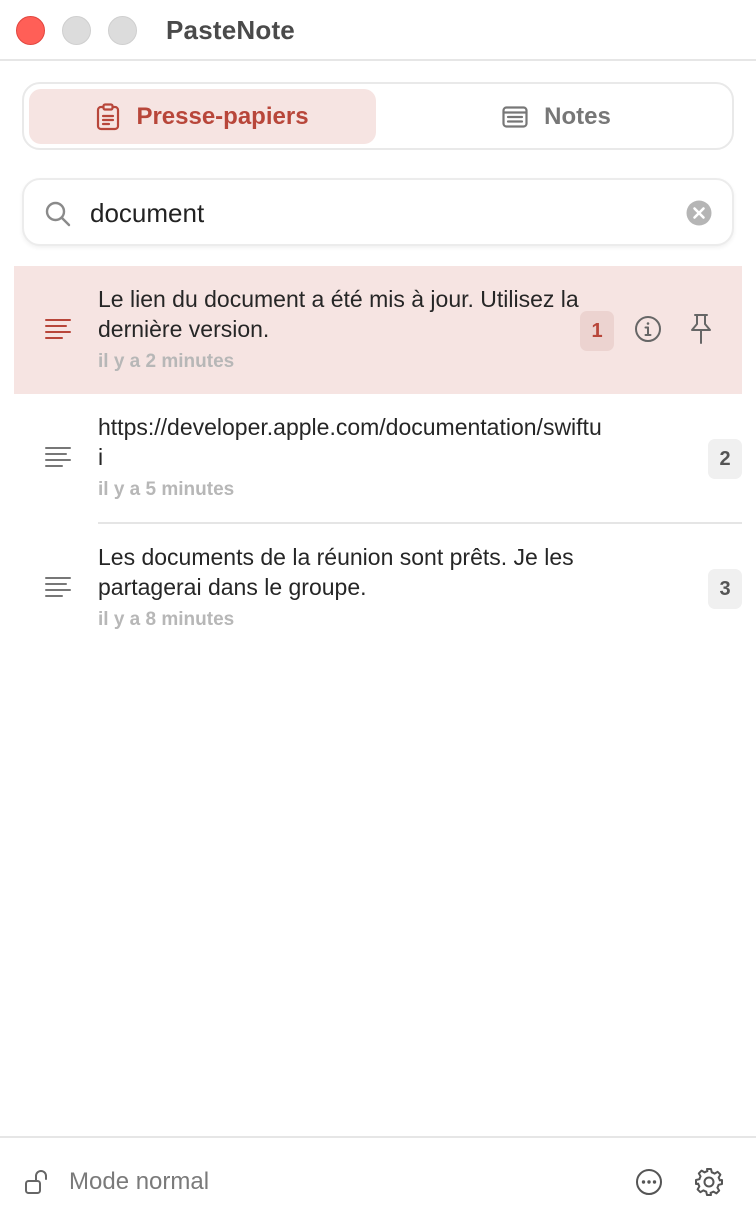  What do you see at coordinates (597, 331) in the screenshot?
I see `item-index-badge: 1` at bounding box center [597, 331].